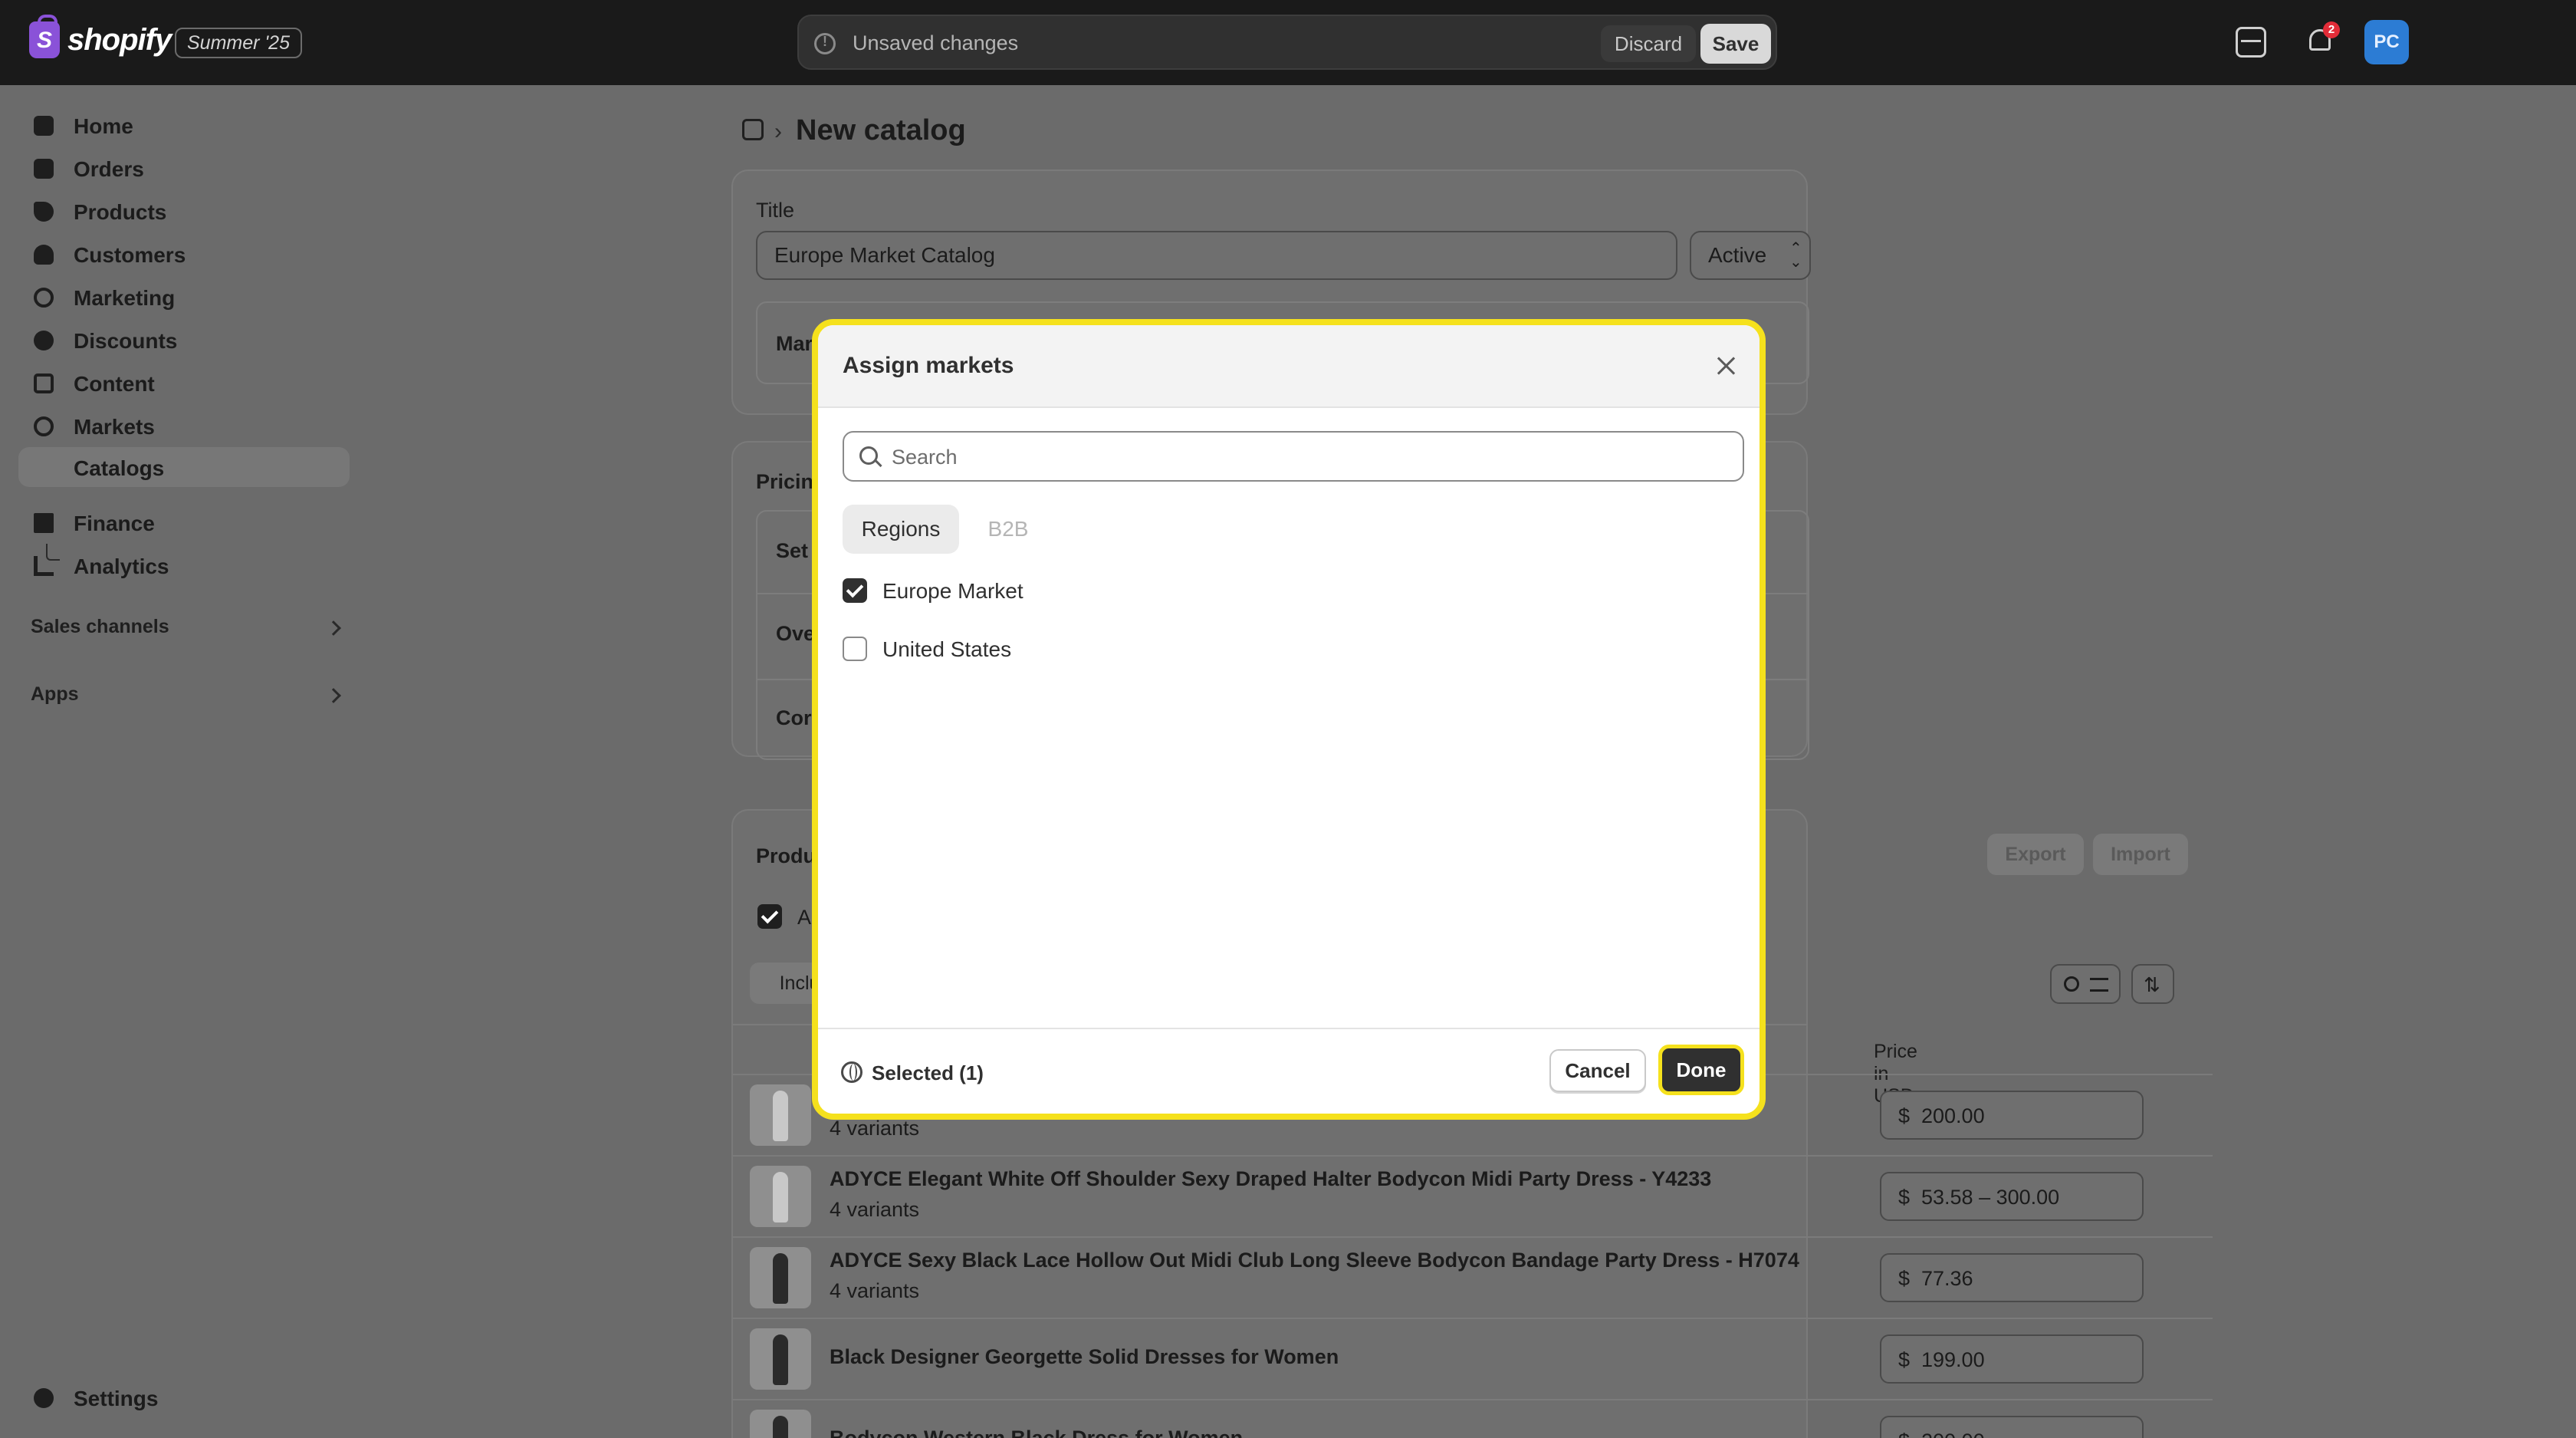 Image resolution: width=2576 pixels, height=1438 pixels. I want to click on modal-header: Assign markets, so click(1289, 366).